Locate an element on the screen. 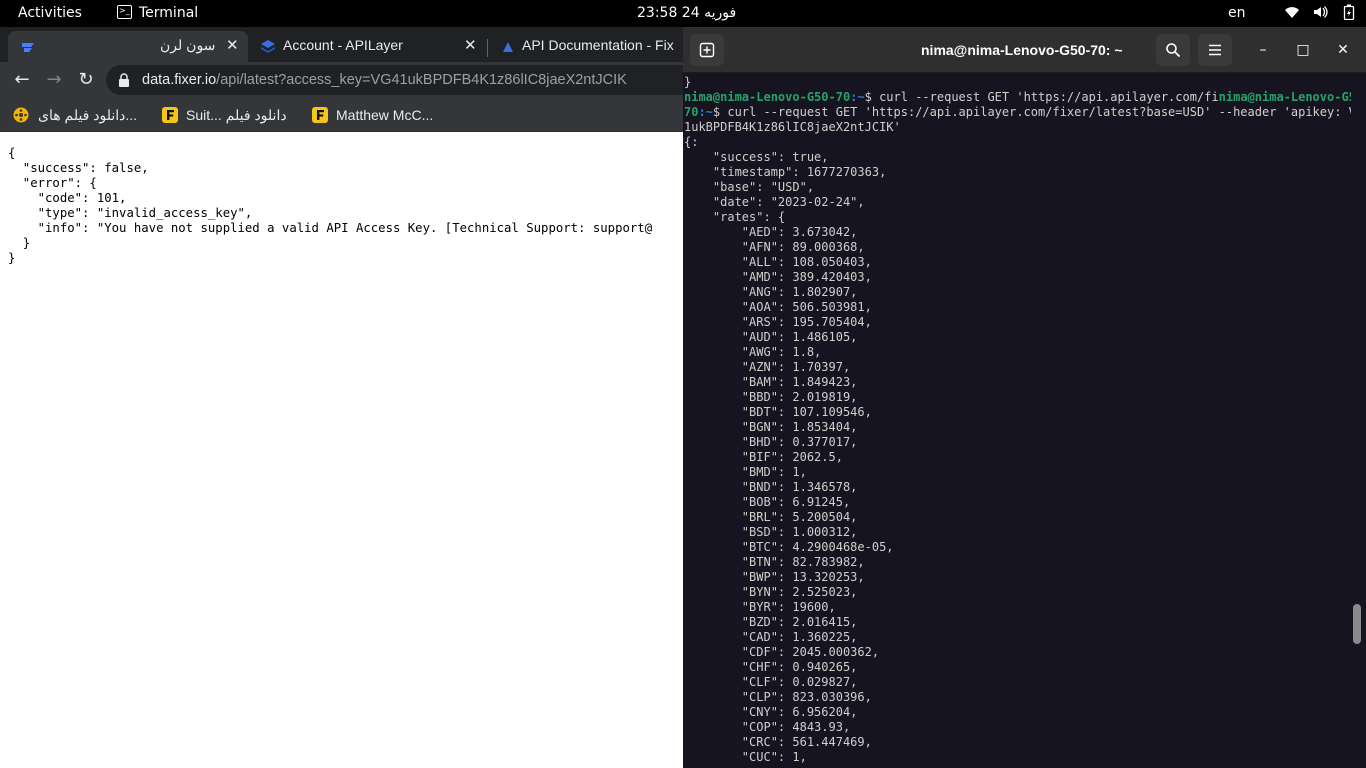 This screenshot has height=768, width=1366. terminal-output-line: "BDT": 107.109546, is located at coordinates (778, 412).